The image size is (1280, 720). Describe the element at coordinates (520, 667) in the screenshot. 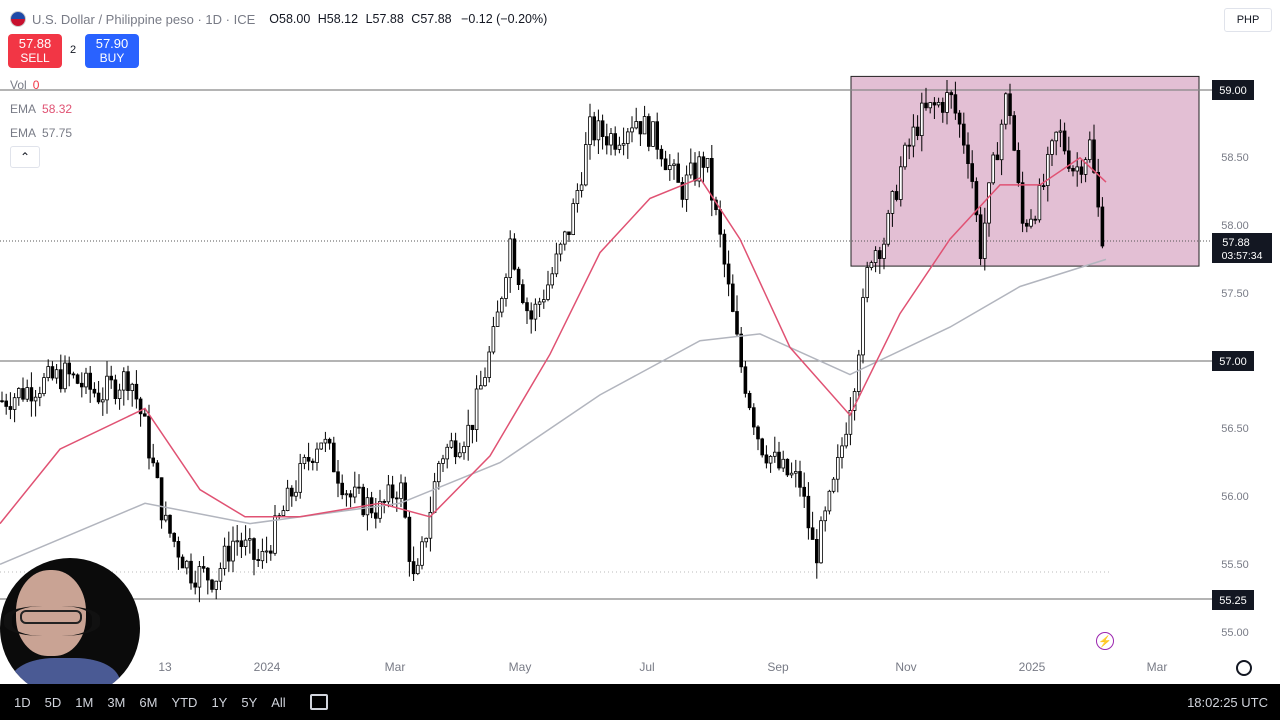

I see `x-tick-may: May` at that location.